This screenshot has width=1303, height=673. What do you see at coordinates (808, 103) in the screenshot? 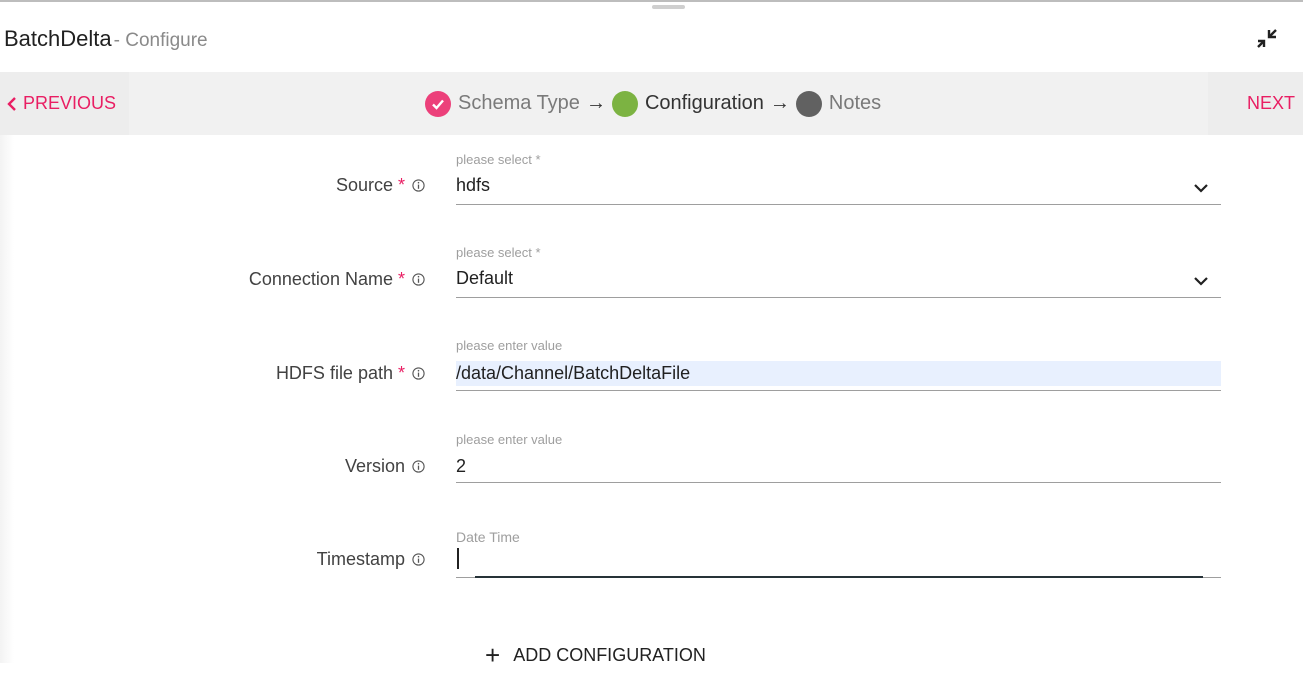
I see `pending-circle-icon` at bounding box center [808, 103].